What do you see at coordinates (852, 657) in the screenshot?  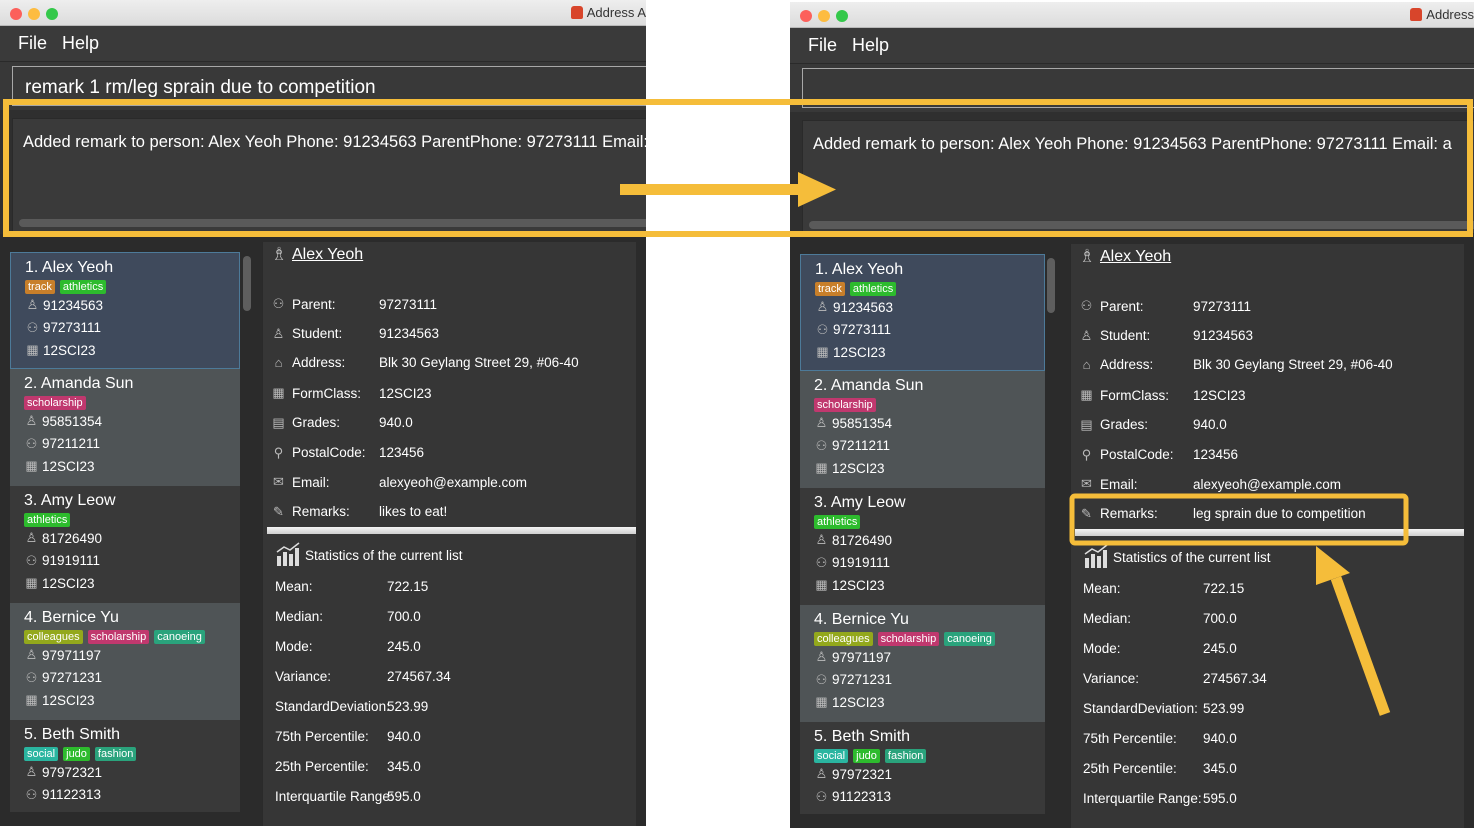 I see `student-row: ♙ 97971197` at bounding box center [852, 657].